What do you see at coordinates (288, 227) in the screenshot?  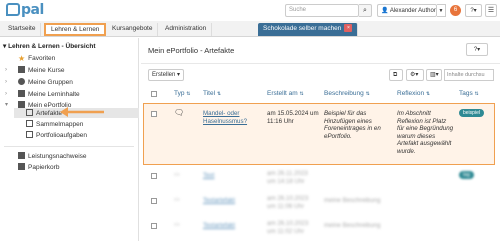 I see `created-date: am 26.10.2023 um 11:02 Uhr` at bounding box center [288, 227].